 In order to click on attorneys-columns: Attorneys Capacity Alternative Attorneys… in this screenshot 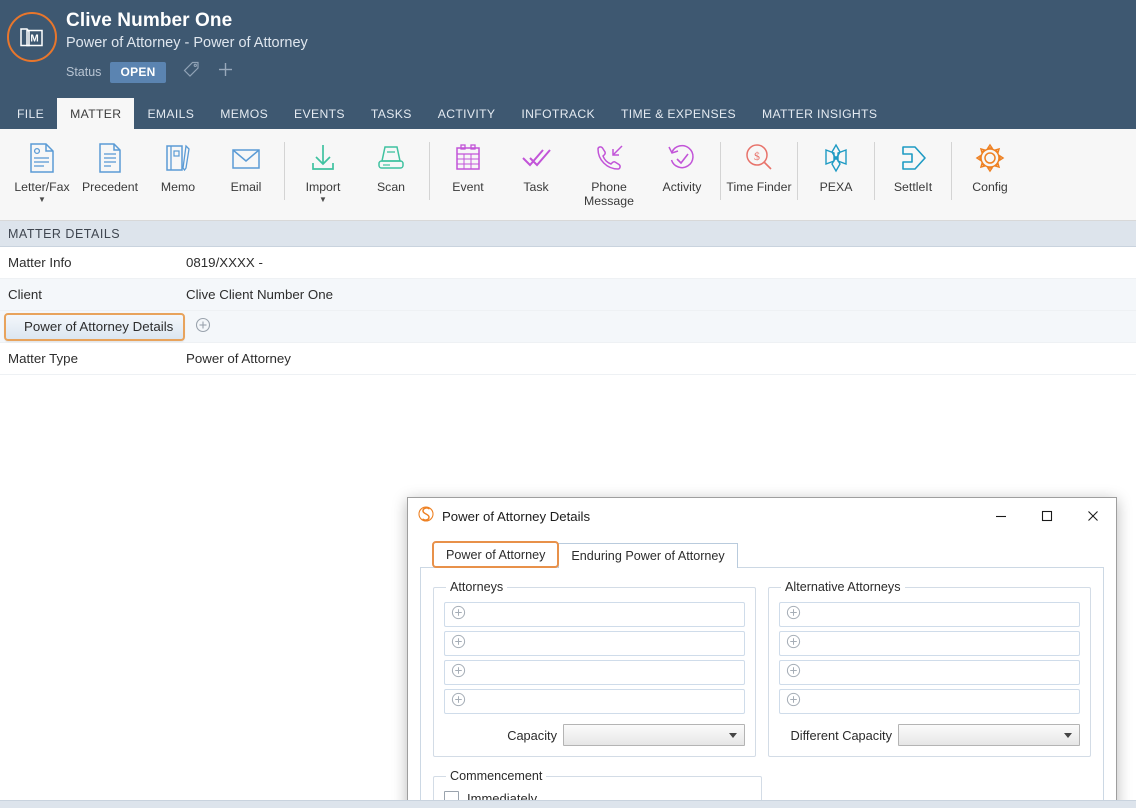, I will do `click(762, 668)`.